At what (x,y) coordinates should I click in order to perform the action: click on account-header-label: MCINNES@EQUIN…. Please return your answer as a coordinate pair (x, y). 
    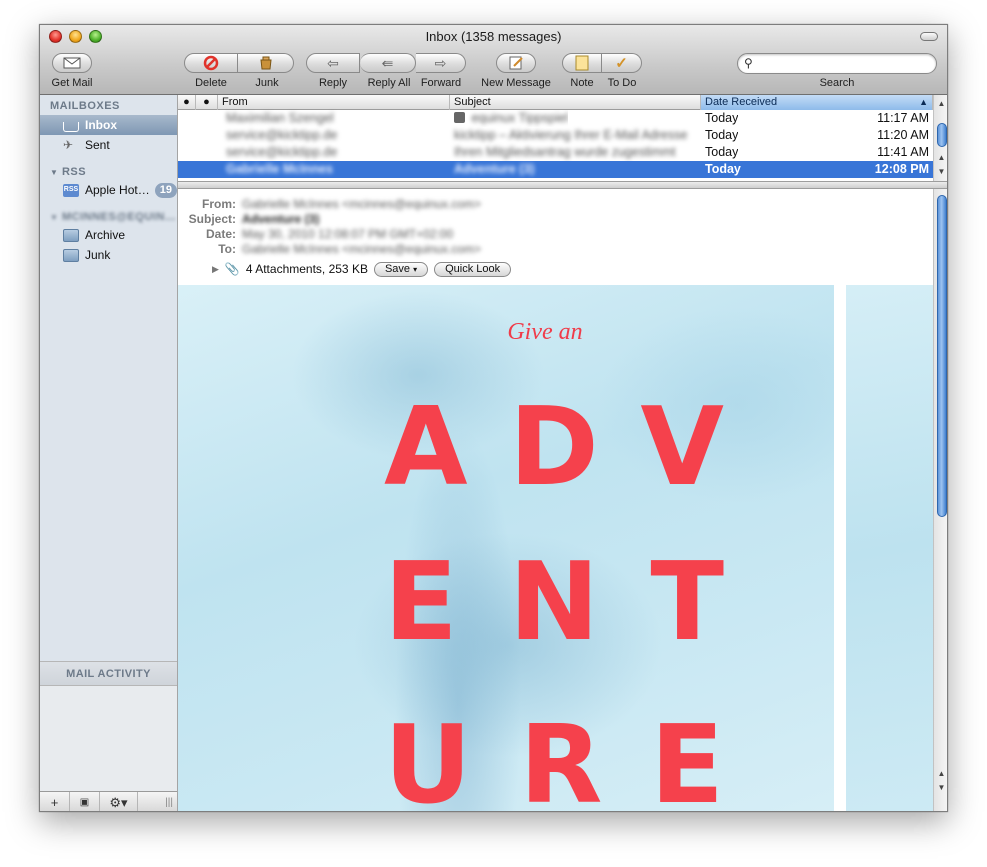
    Looking at the image, I should click on (119, 217).